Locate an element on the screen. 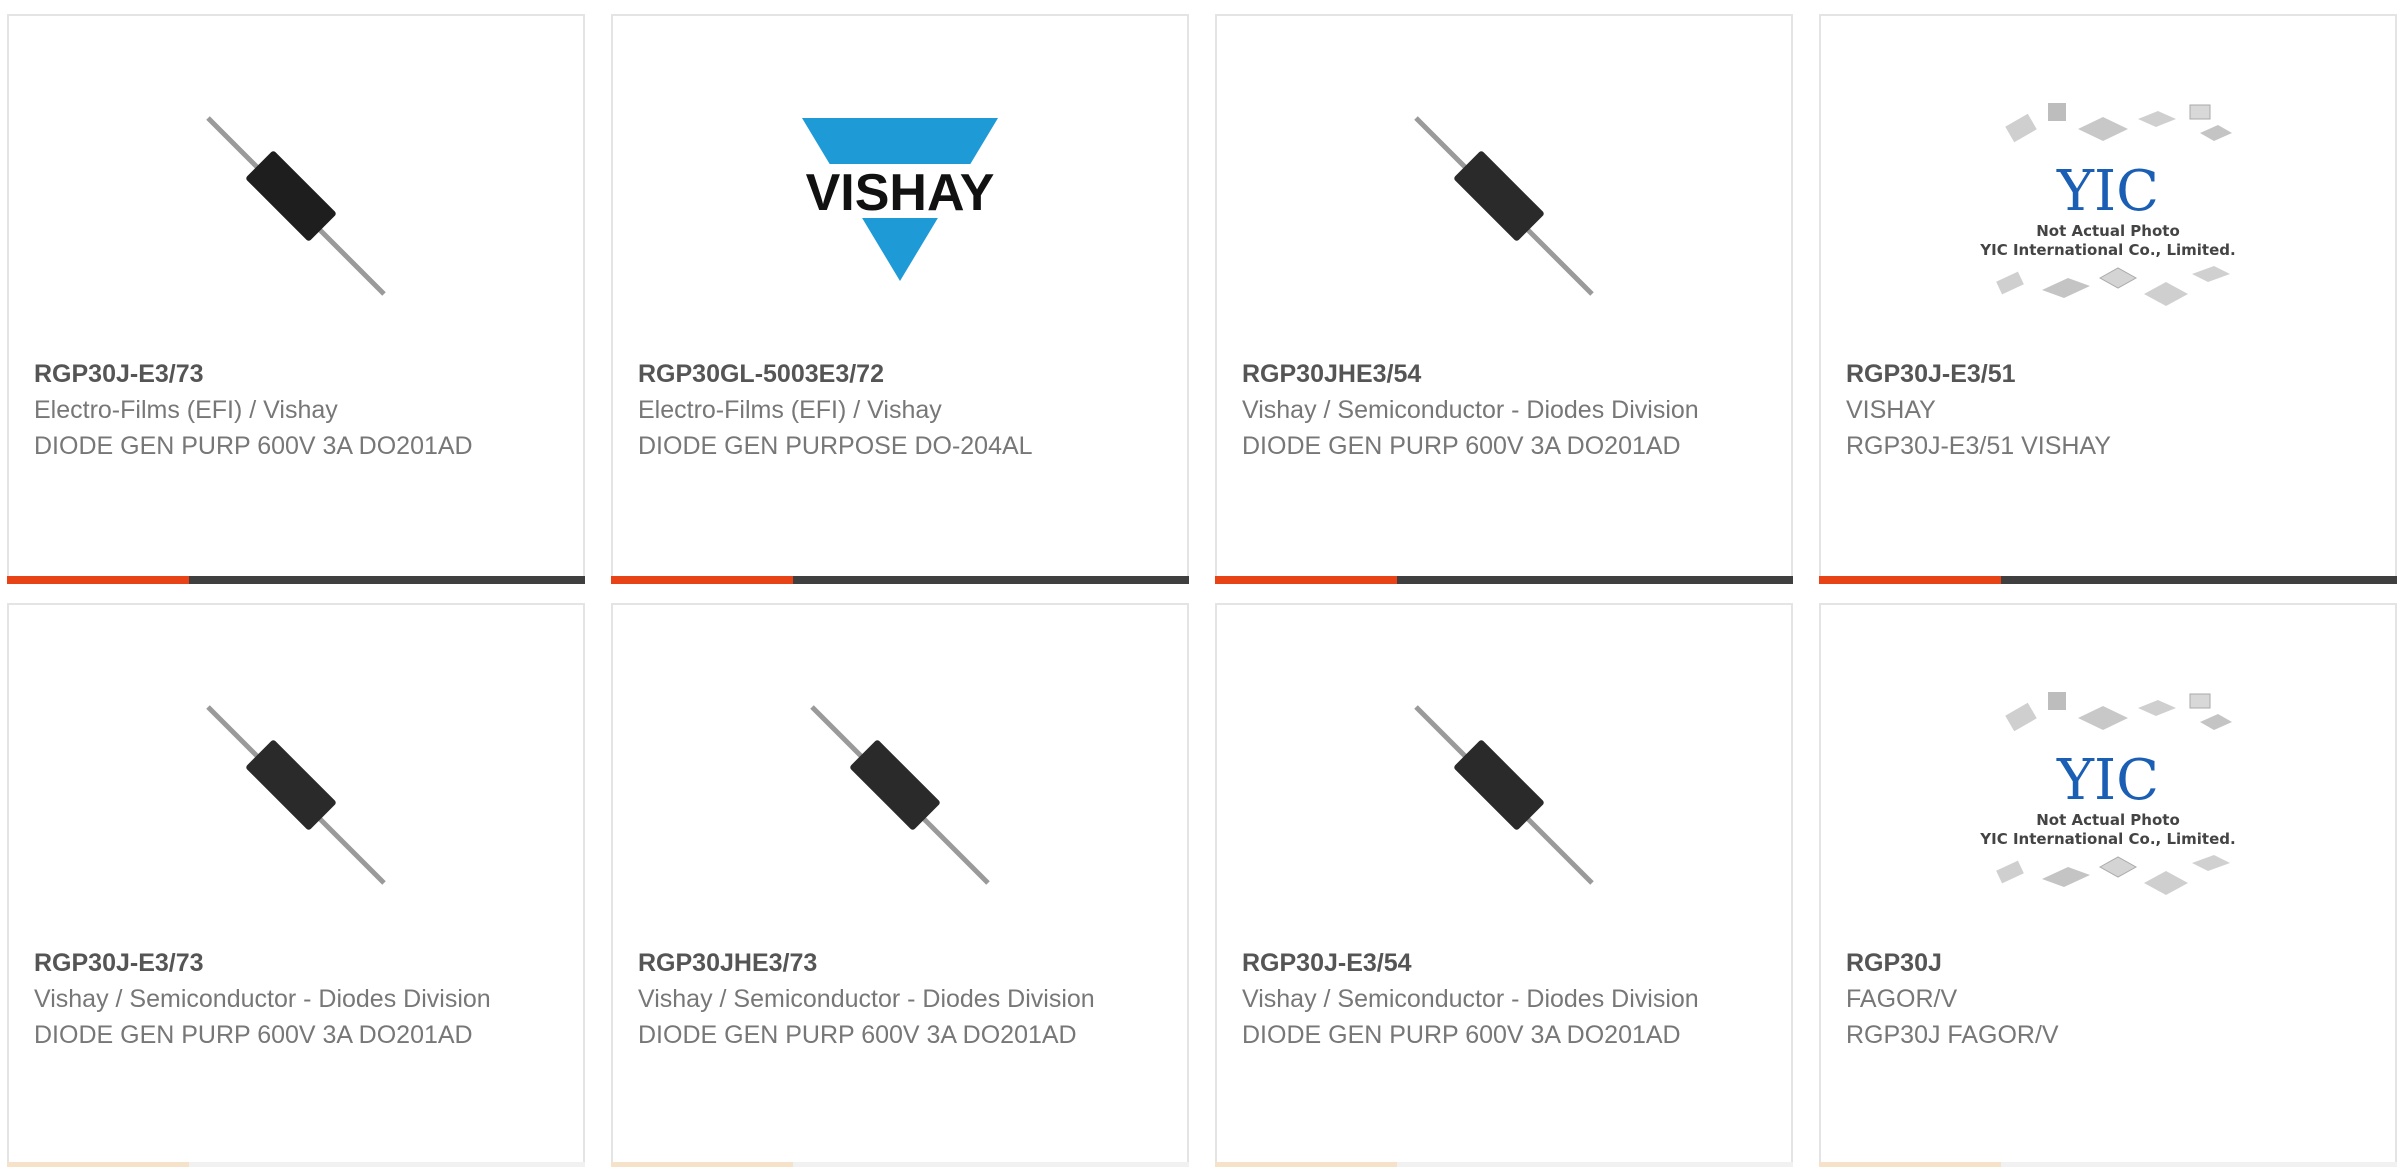 This screenshot has height=1167, width=2400. description: RGP30J-E3/51 VISHAY is located at coordinates (1978, 446).